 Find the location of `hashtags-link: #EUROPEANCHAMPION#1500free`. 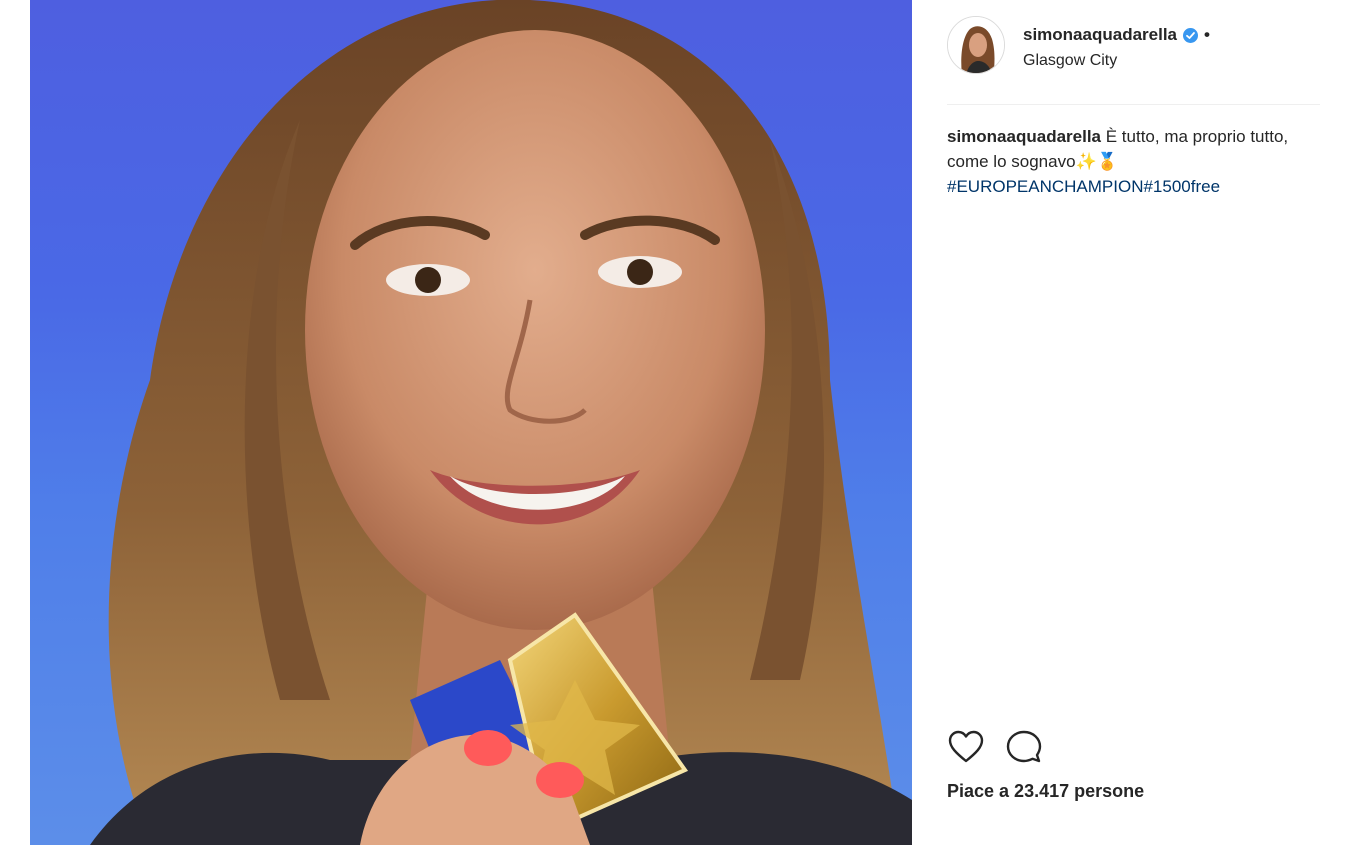

hashtags-link: #EUROPEANCHAMPION#1500free is located at coordinates (1083, 186).